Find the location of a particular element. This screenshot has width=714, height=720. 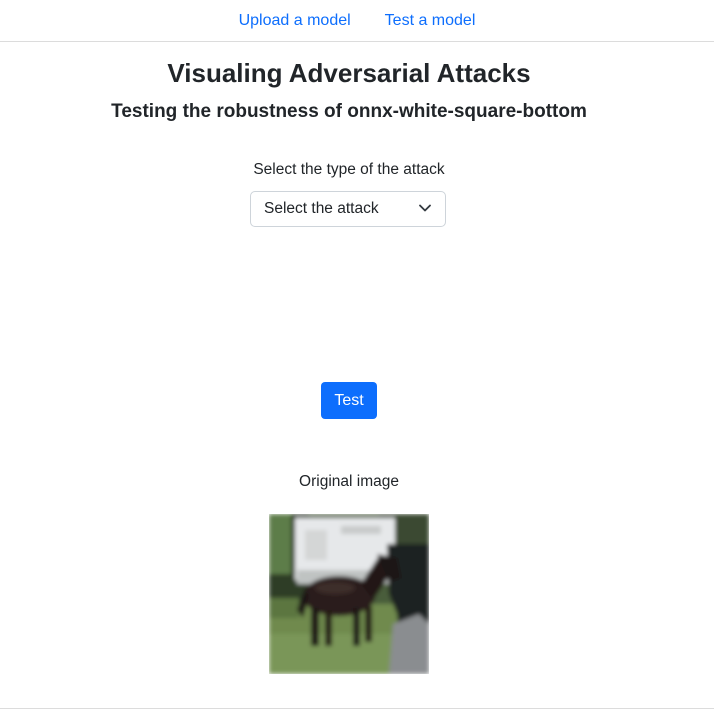

top-navigation: Upload a model Test a model is located at coordinates (357, 21).